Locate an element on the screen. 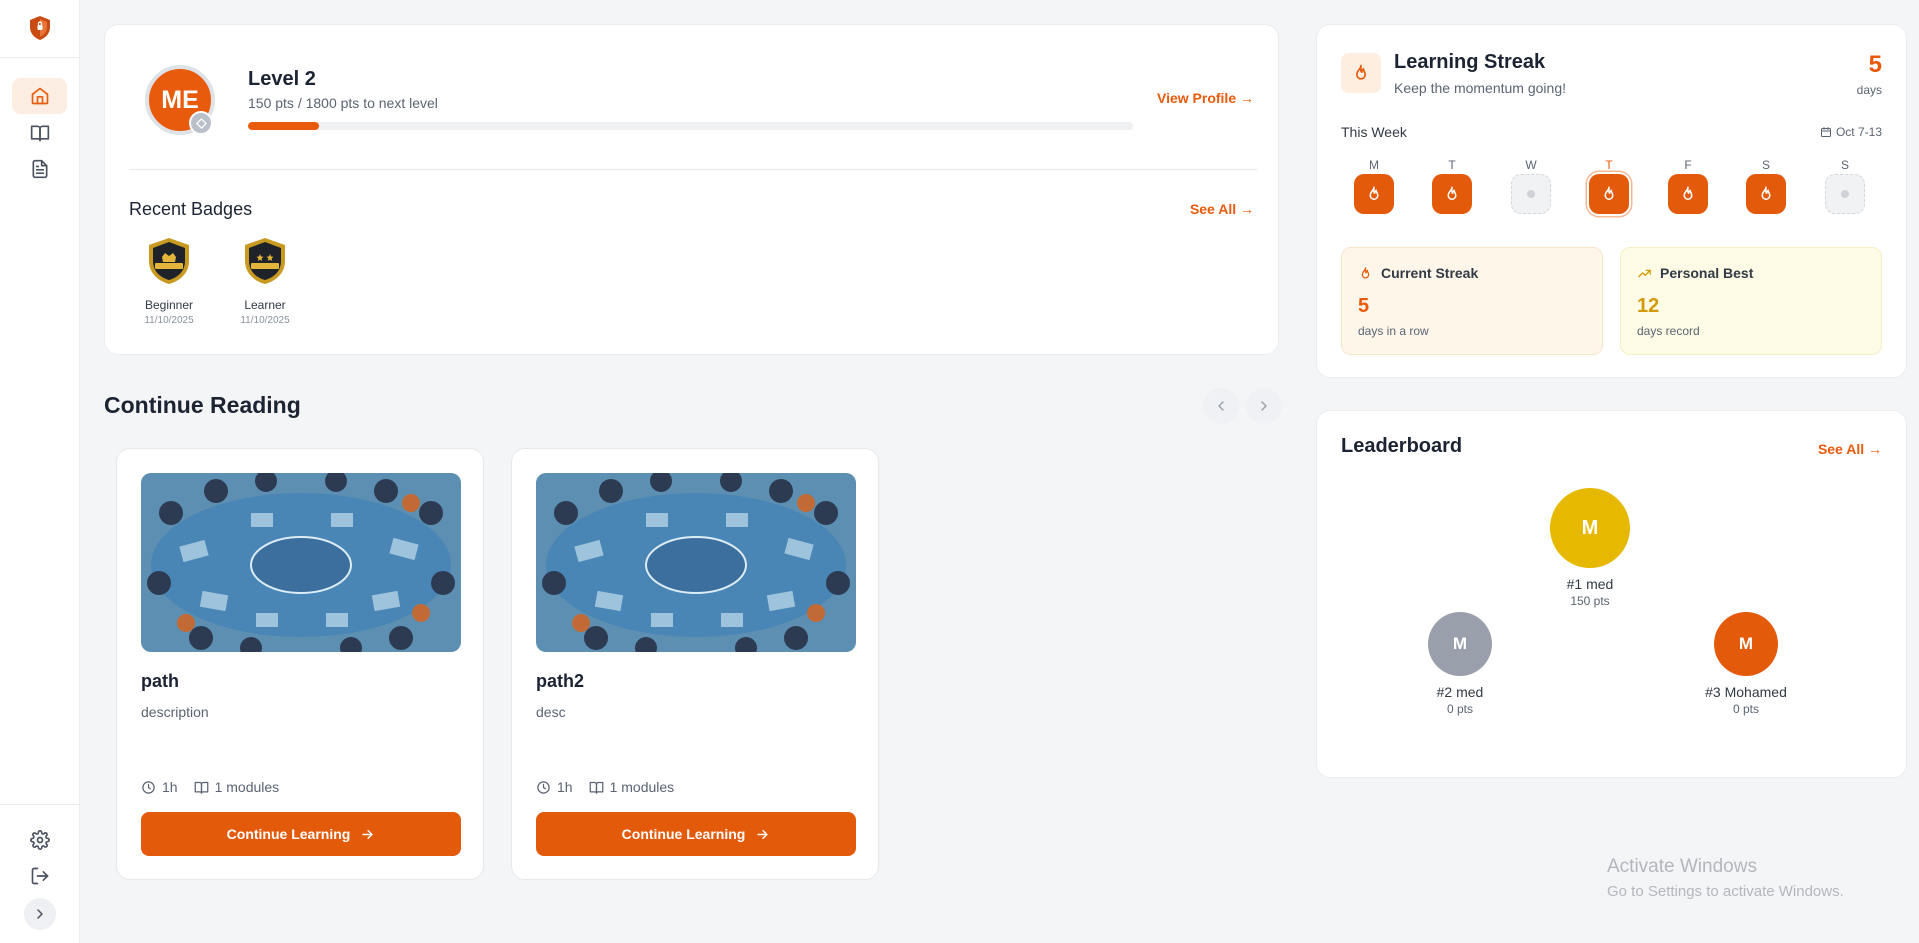 The width and height of the screenshot is (1919, 943). week-day: F is located at coordinates (1688, 185).